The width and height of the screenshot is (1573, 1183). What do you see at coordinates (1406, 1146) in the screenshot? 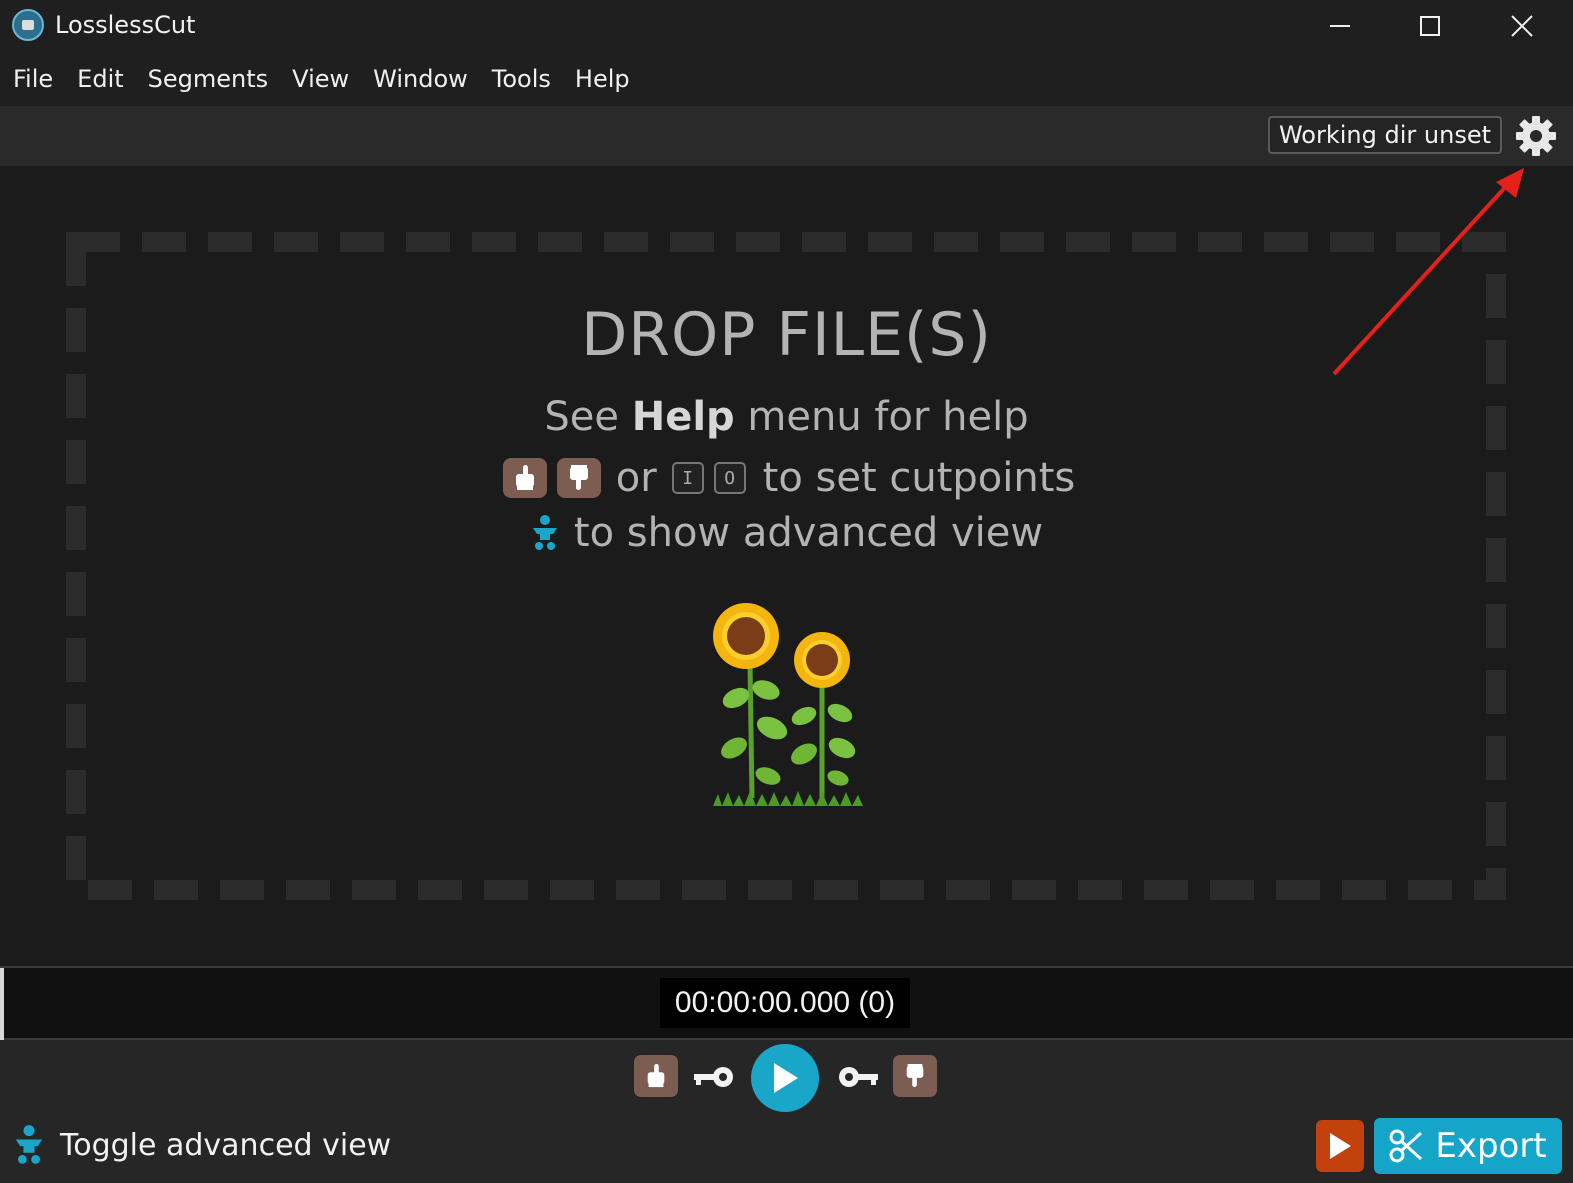
I see `scissors-icon` at bounding box center [1406, 1146].